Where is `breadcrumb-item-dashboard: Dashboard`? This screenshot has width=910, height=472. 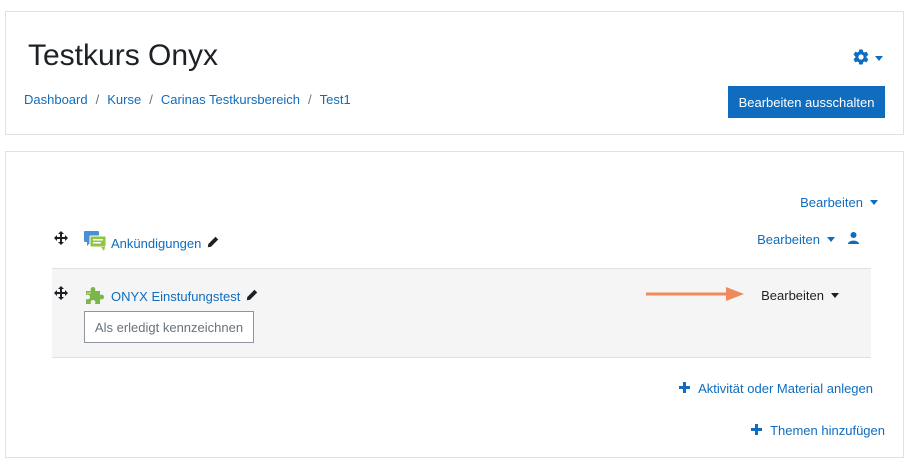
breadcrumb-item-dashboard: Dashboard is located at coordinates (56, 99).